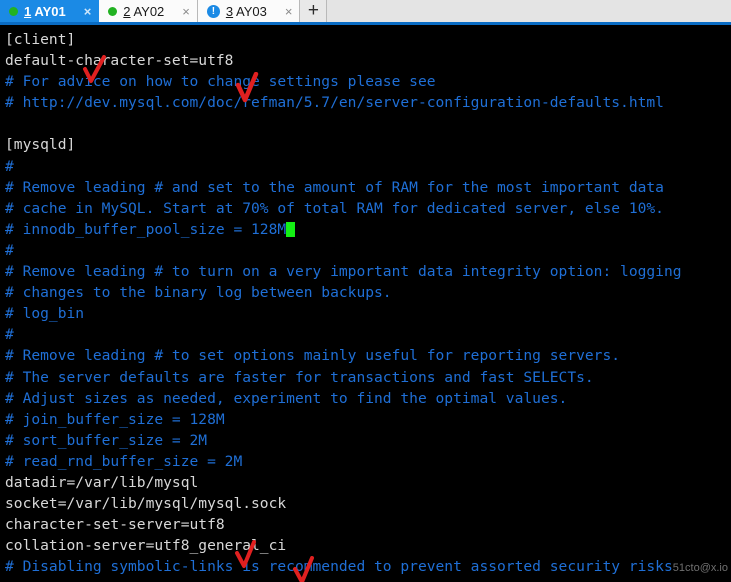 Image resolution: width=731 pixels, height=582 pixels. I want to click on tab-bar-filler, so click(529, 11).